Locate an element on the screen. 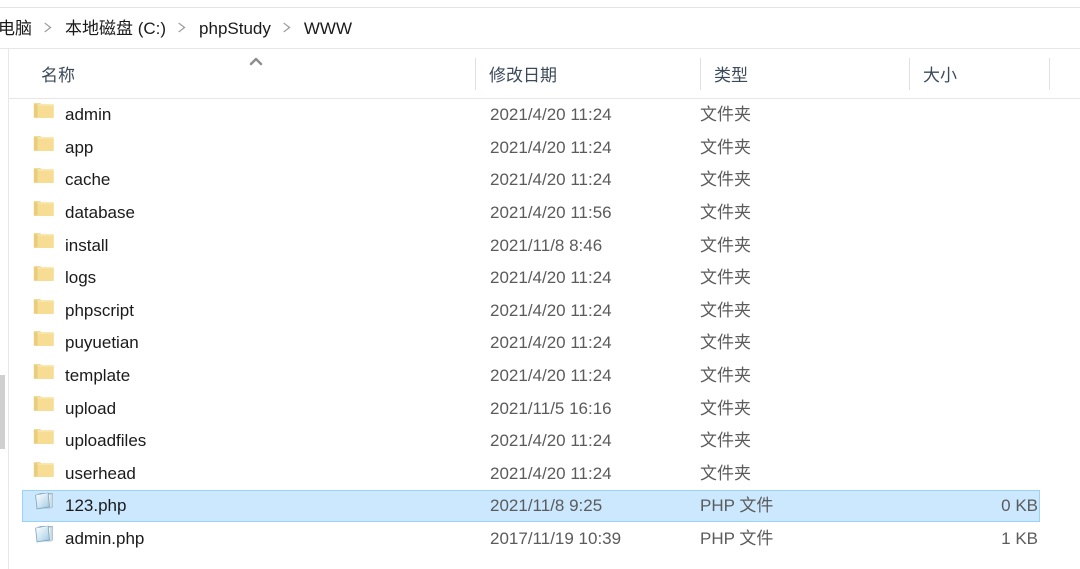  table-row: install 2021/11/8 8:46 文件夹 is located at coordinates (544, 245).